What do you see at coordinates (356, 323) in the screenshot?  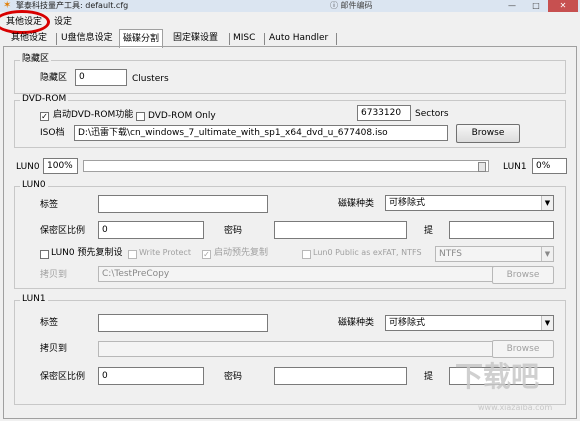 I see `lun1-disk-type-label: 磁碟种类` at bounding box center [356, 323].